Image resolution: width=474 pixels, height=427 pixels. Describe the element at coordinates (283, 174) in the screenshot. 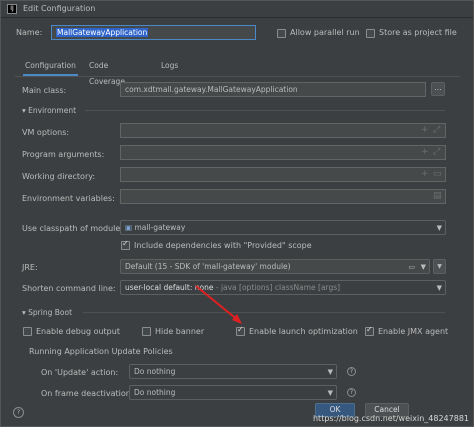

I see `working-directory-input: + ▭` at that location.